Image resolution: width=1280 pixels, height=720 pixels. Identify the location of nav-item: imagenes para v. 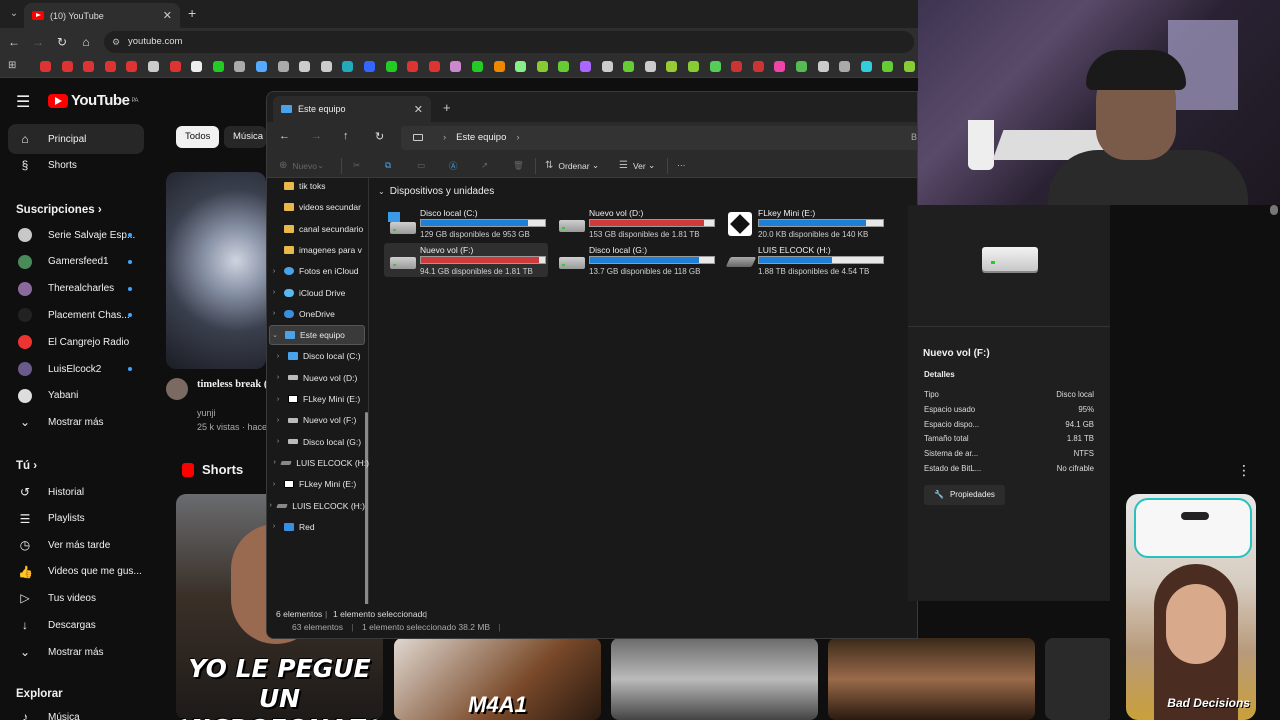
(317, 250).